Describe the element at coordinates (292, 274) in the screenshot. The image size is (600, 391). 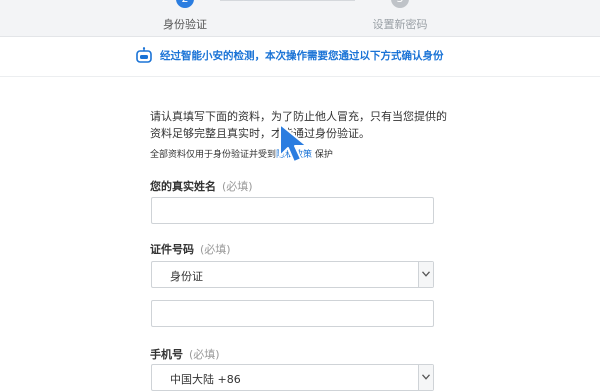
I see `id-type-select: 身份证` at that location.